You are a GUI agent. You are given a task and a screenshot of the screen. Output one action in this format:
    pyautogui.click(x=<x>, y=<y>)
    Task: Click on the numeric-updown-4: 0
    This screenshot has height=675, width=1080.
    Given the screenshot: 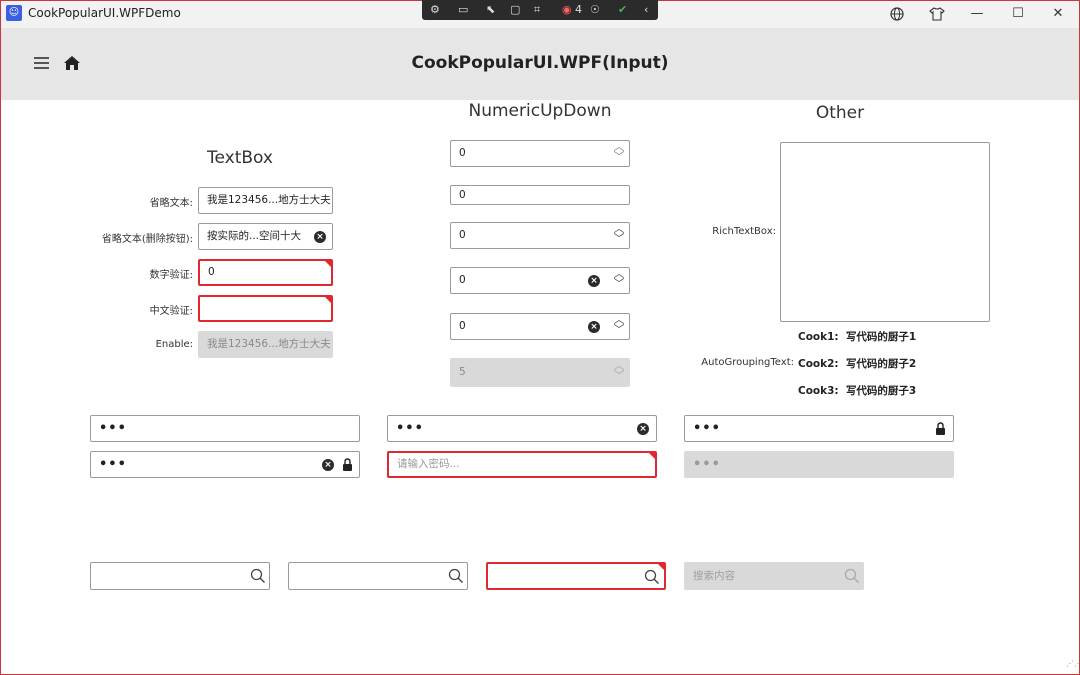 What is the action you would take?
    pyautogui.click(x=540, y=280)
    